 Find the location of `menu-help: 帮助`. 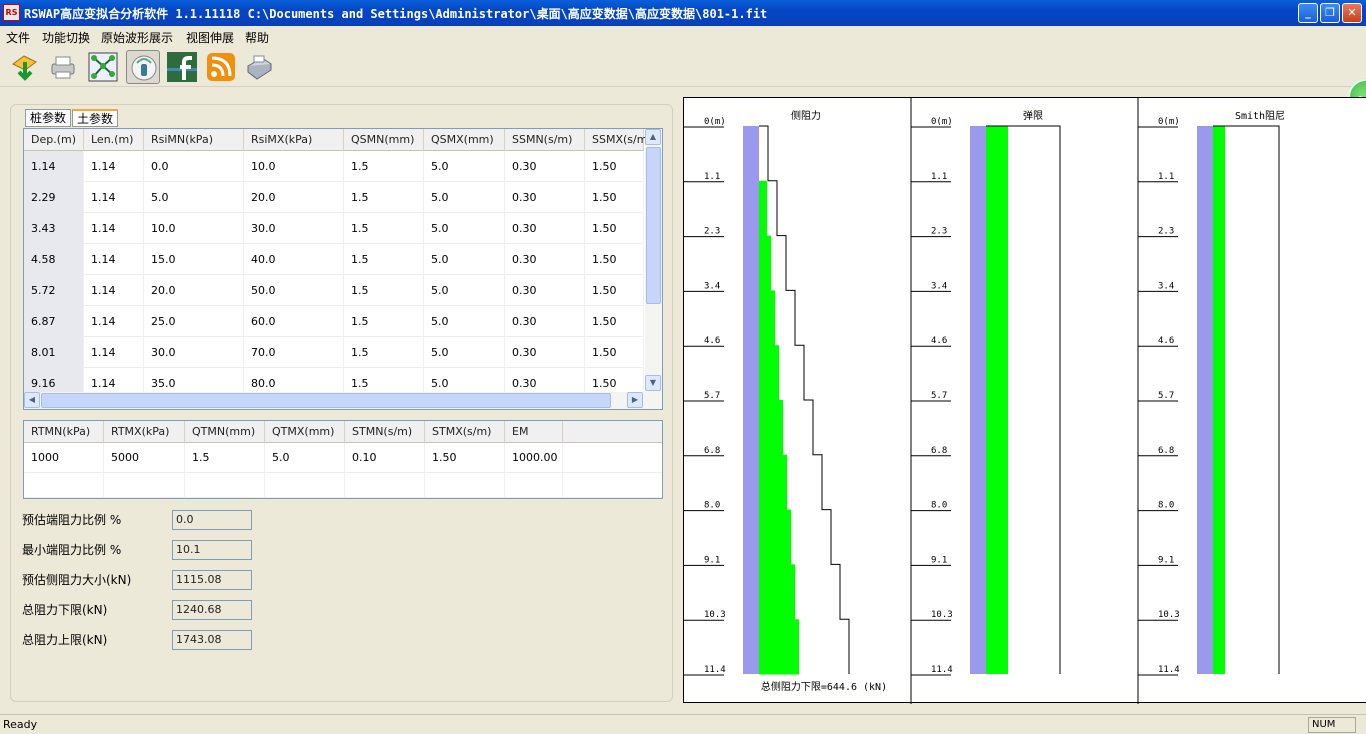

menu-help: 帮助 is located at coordinates (257, 37).